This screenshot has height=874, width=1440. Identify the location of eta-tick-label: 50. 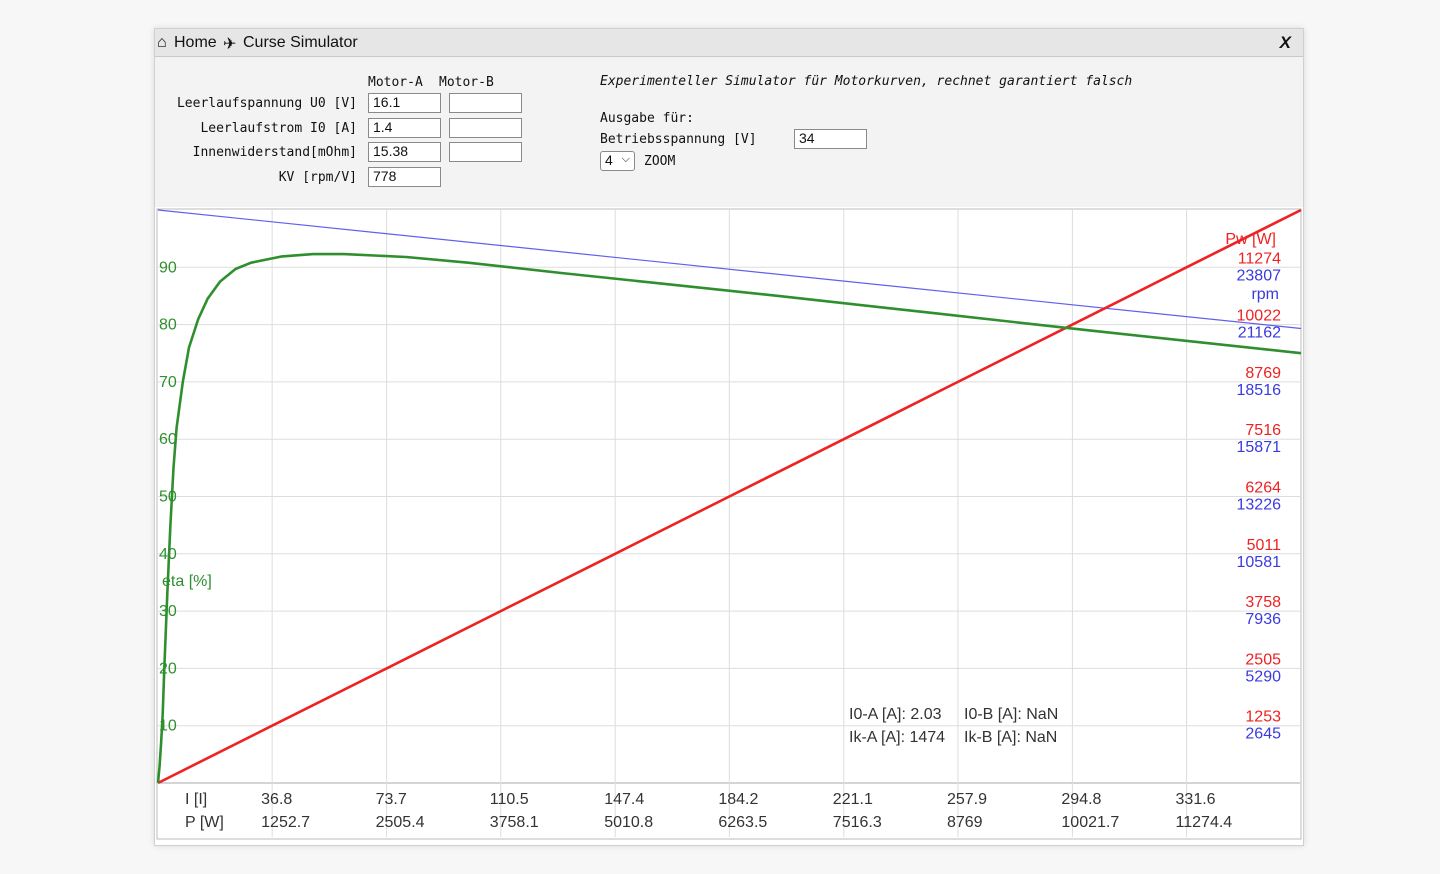
(168, 497).